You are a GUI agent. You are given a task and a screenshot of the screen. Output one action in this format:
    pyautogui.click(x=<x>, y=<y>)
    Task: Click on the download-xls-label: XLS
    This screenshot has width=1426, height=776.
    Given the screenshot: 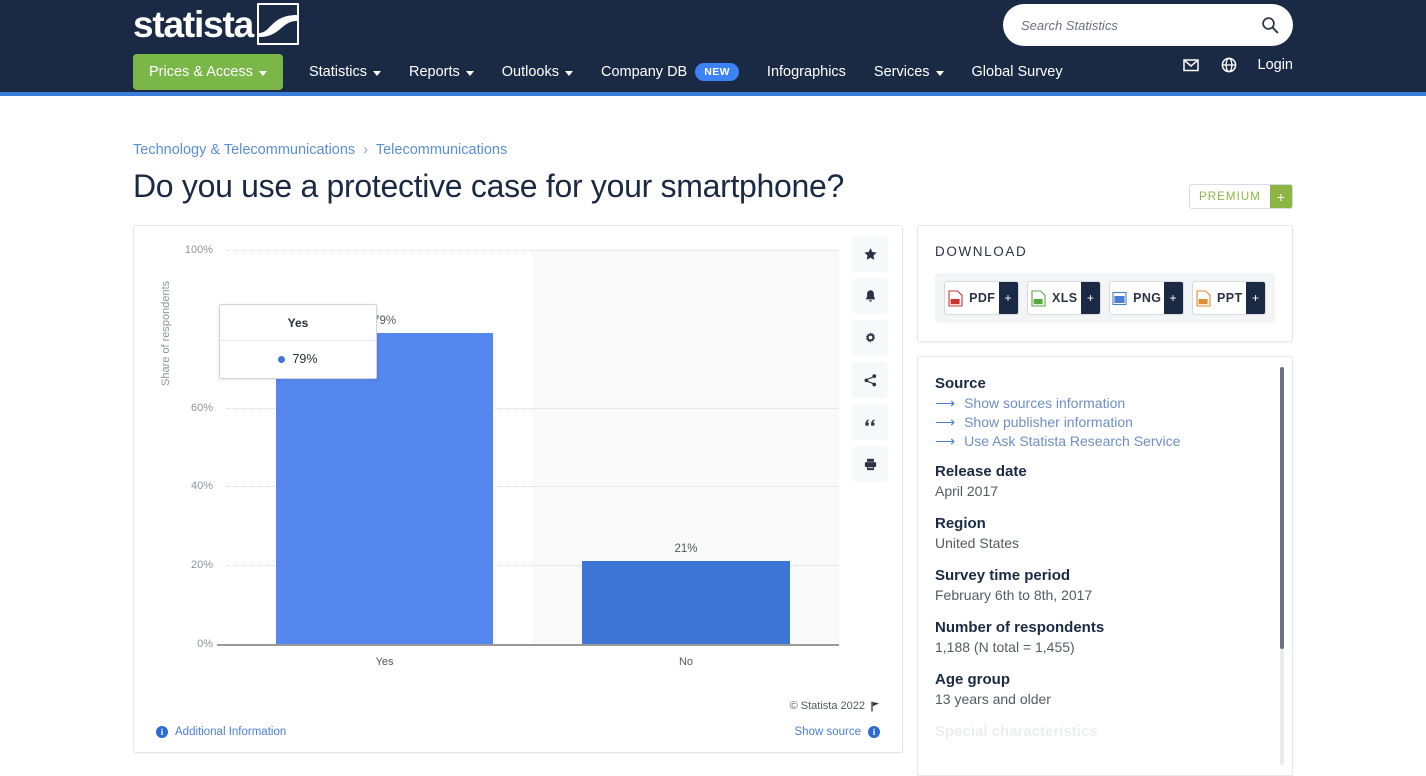 What is the action you would take?
    pyautogui.click(x=1064, y=298)
    